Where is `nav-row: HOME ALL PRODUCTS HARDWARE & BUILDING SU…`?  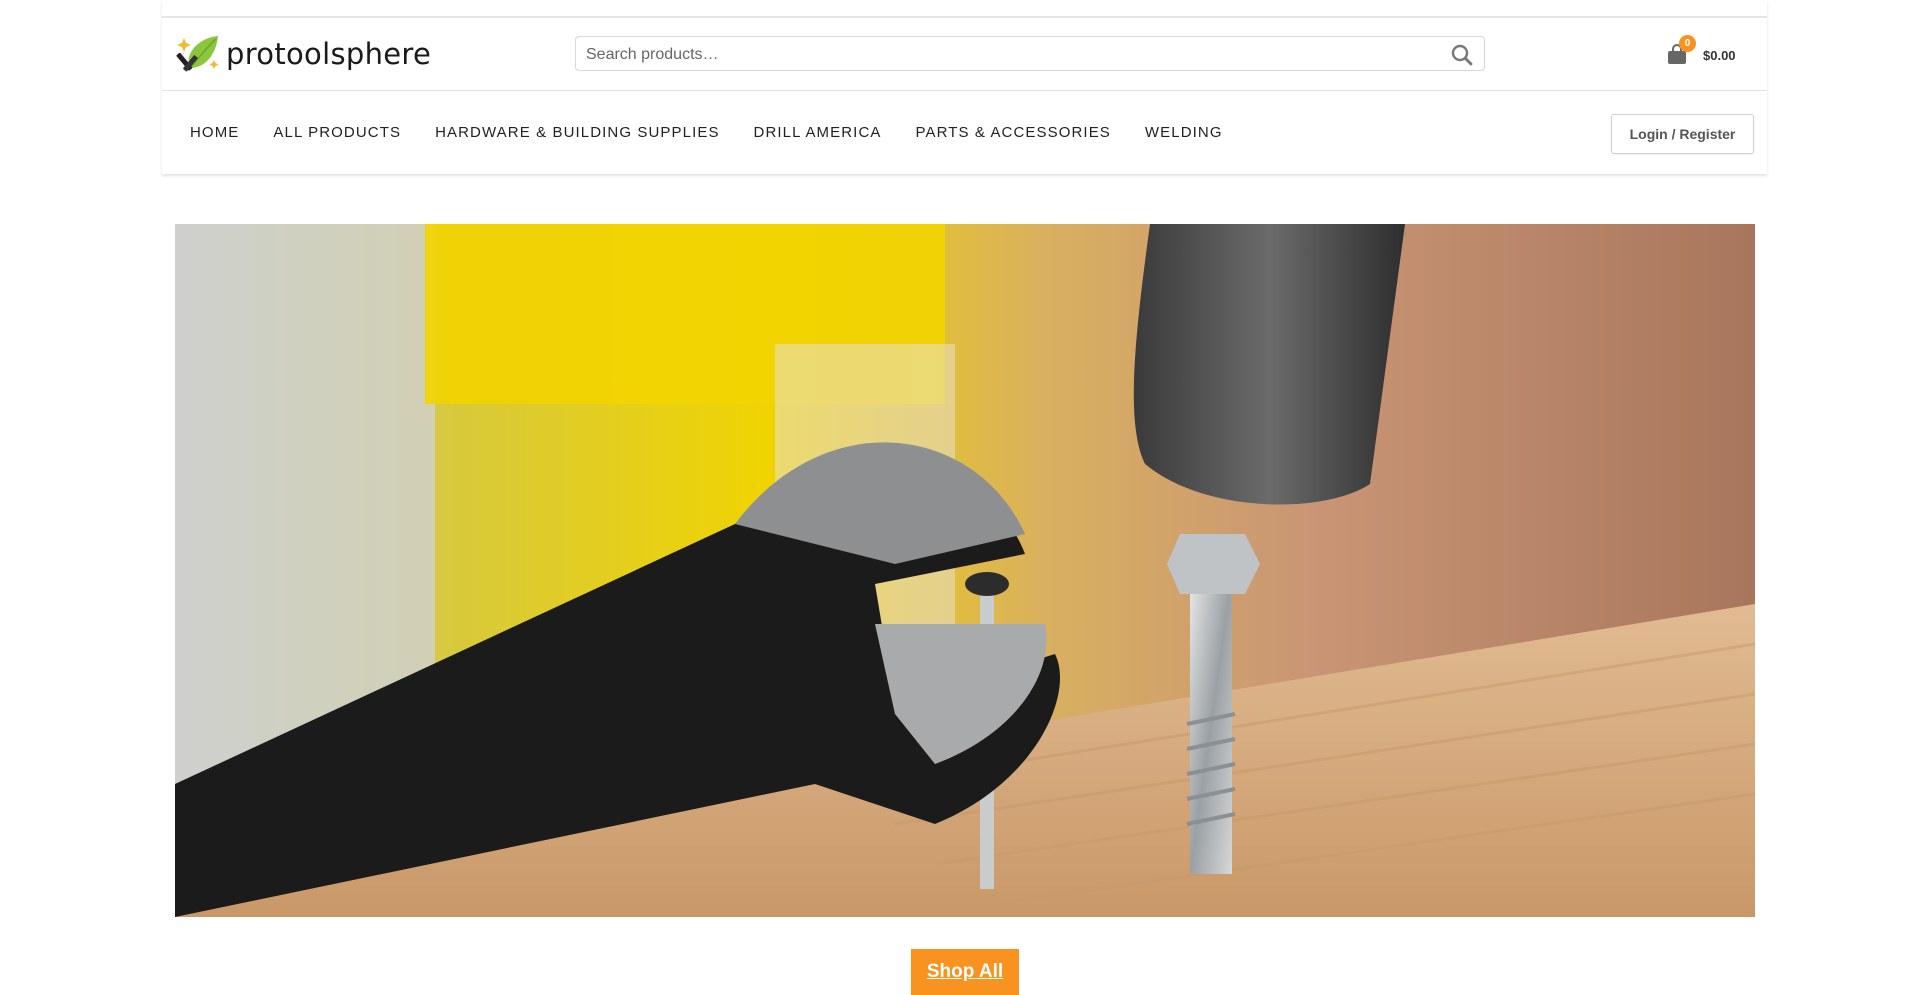 nav-row: HOME ALL PRODUCTS HARDWARE & BUILDING SU… is located at coordinates (964, 132).